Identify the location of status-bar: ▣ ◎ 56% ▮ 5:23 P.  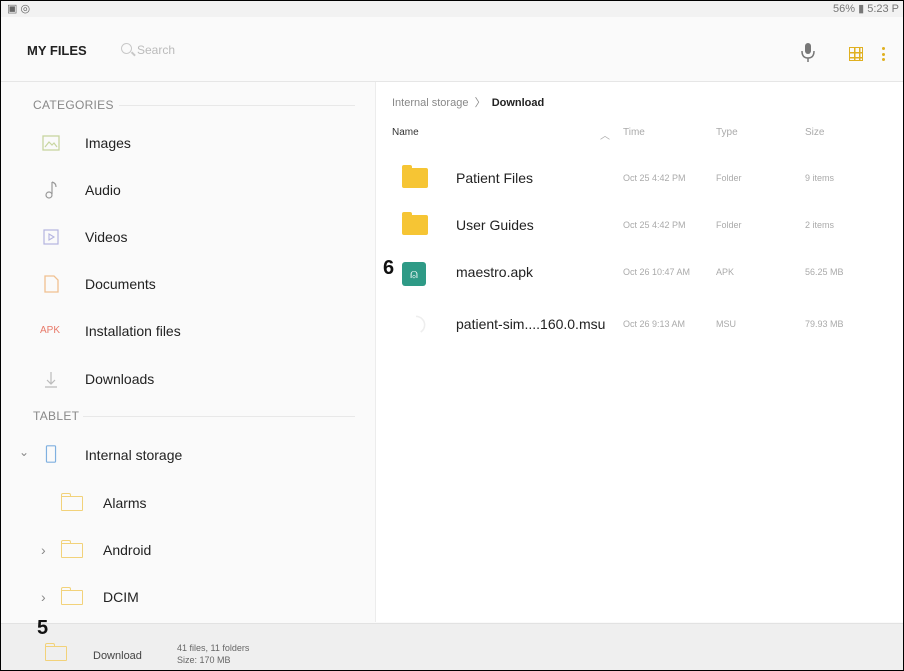
(452, 9).